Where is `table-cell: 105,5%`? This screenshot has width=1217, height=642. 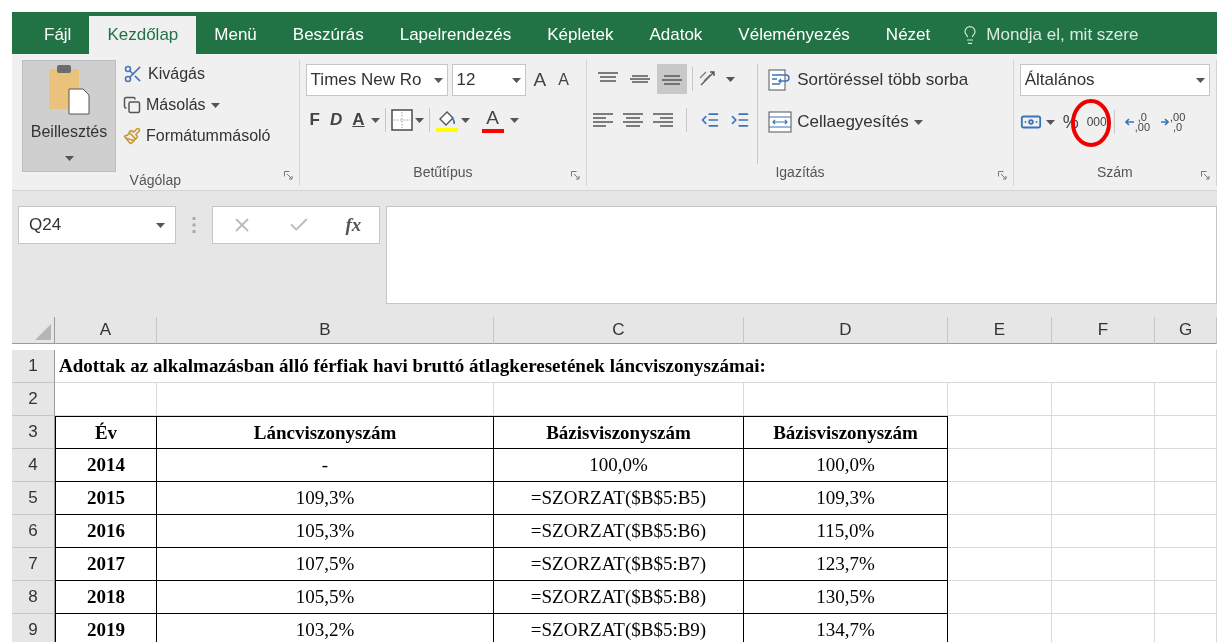
table-cell: 105,5% is located at coordinates (325, 597).